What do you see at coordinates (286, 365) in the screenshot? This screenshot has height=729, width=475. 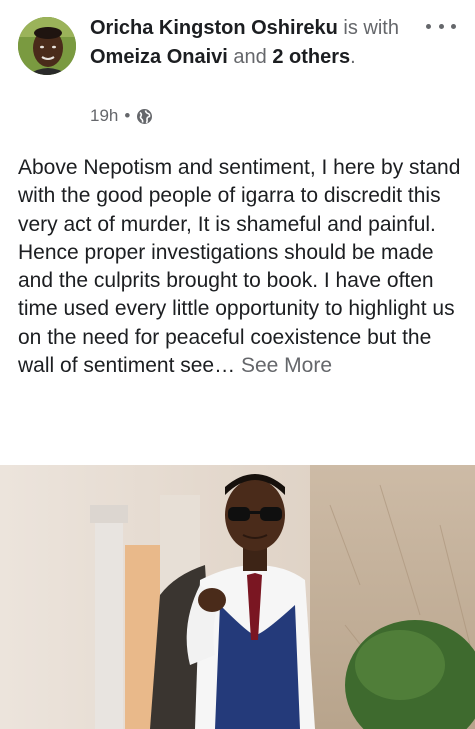 I see `see-more-link: See More` at bounding box center [286, 365].